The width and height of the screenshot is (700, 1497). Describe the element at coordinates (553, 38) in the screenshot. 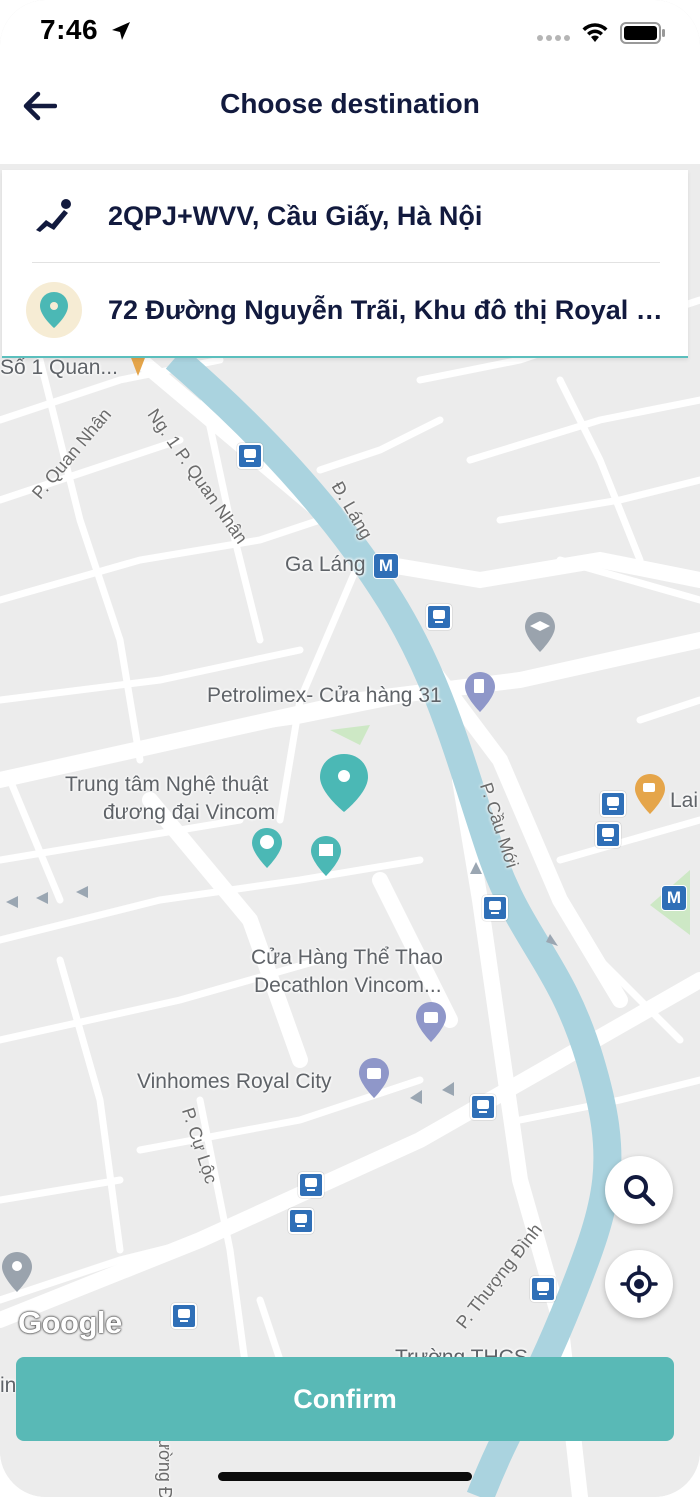

I see `signal-dots-icon` at that location.